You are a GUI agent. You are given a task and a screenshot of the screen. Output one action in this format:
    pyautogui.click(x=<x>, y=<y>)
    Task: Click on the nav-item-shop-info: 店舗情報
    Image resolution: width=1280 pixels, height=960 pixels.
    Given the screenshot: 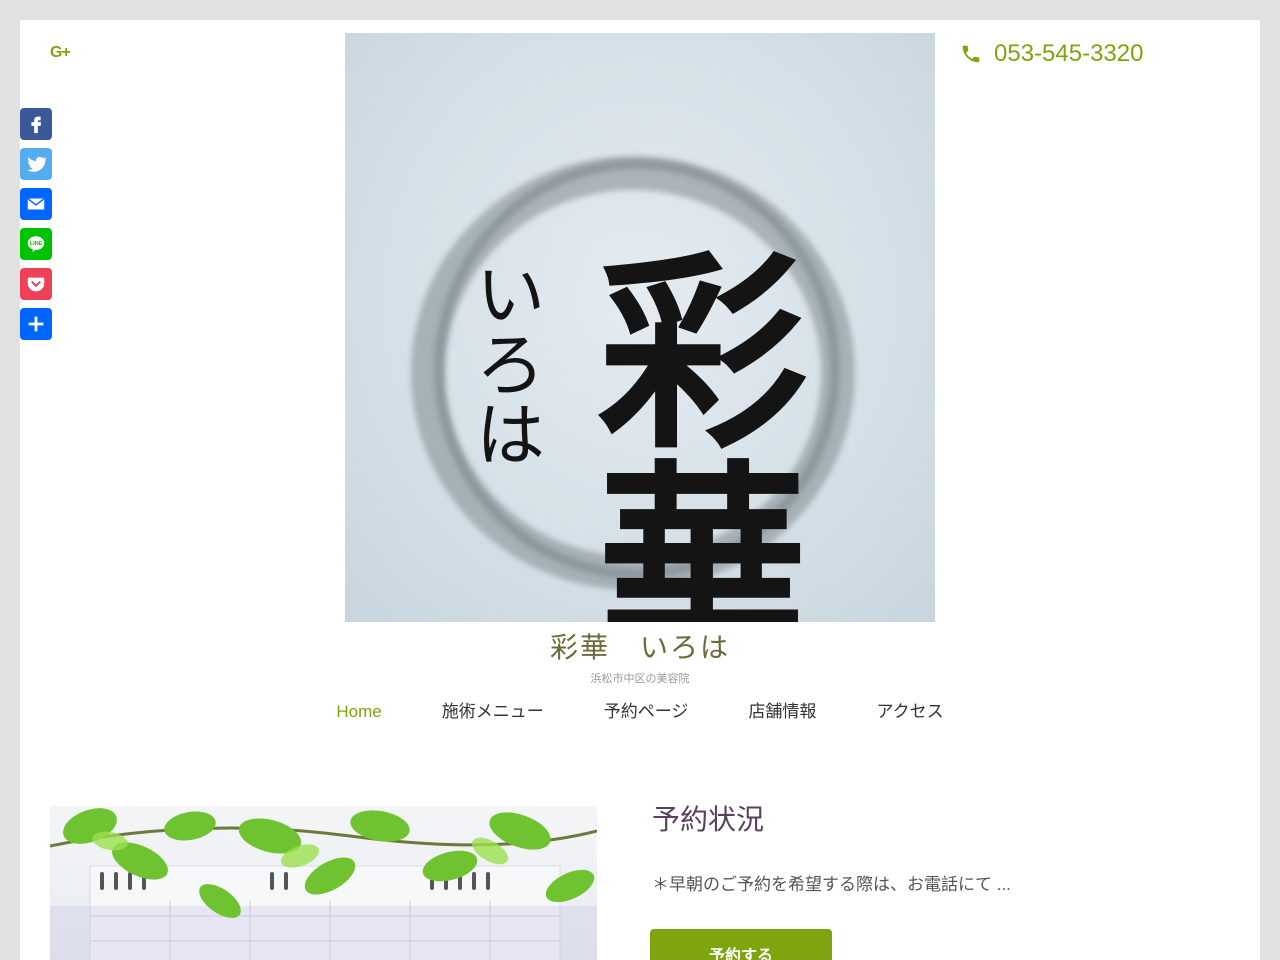 What is the action you would take?
    pyautogui.click(x=782, y=712)
    